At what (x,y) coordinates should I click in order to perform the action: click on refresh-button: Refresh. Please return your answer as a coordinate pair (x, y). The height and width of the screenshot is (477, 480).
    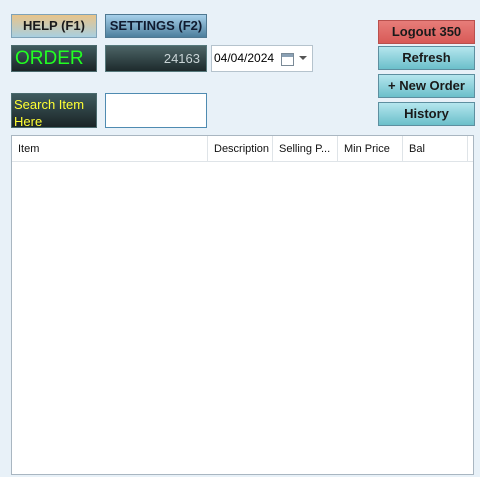
    Looking at the image, I should click on (426, 58).